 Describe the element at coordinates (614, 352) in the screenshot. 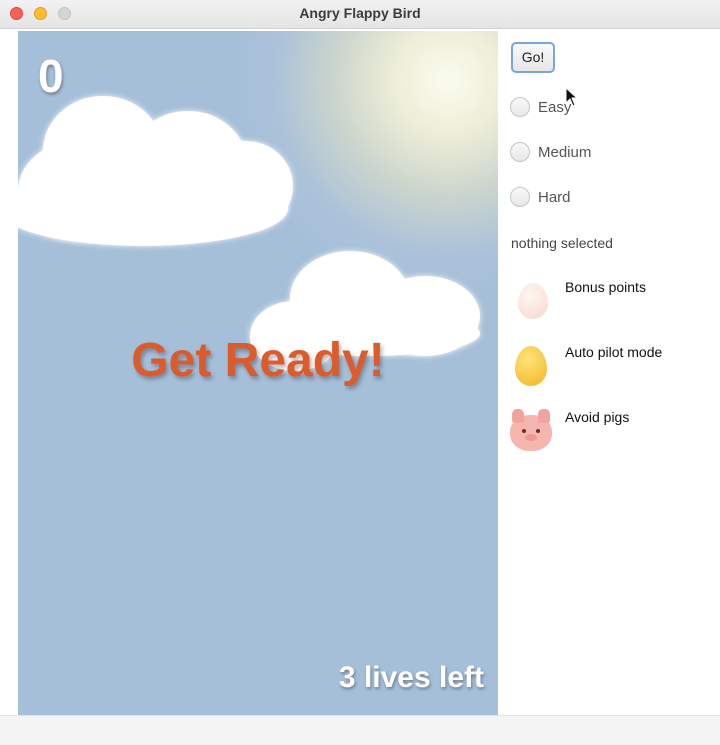

I see `legend-label-autopilot: Auto pilot mode` at that location.